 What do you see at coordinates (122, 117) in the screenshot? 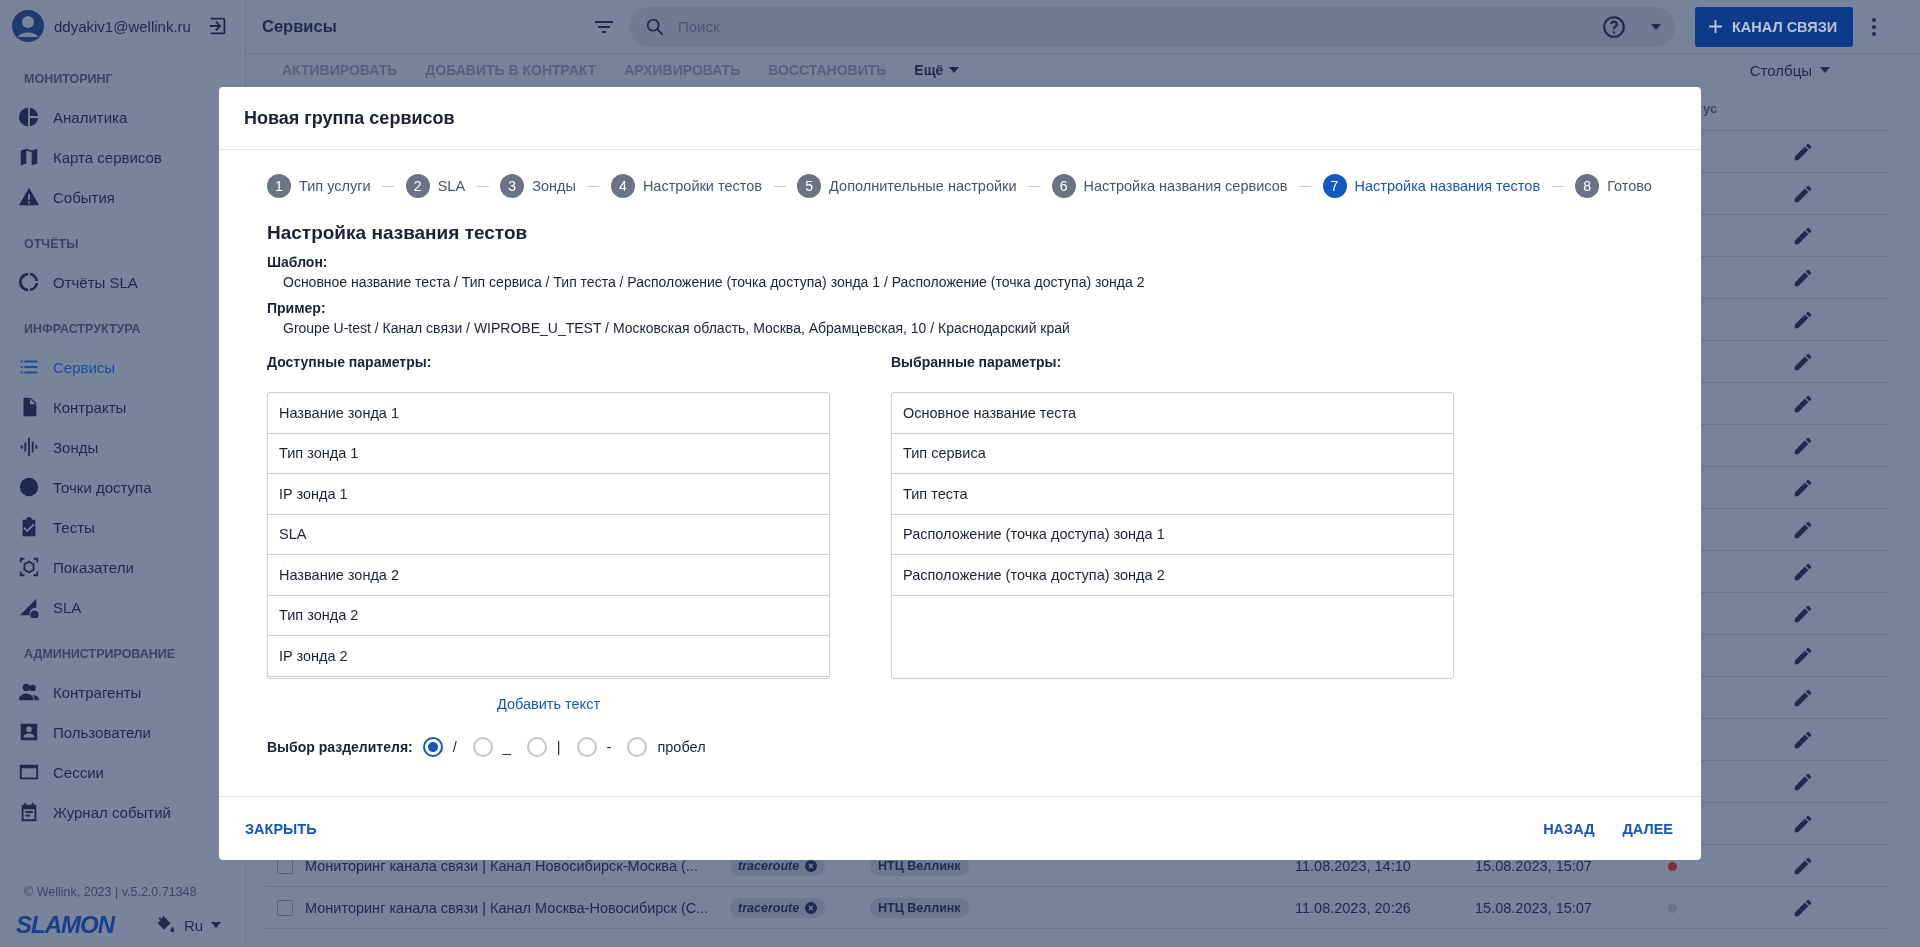
I see `nav-item: Аналитика` at bounding box center [122, 117].